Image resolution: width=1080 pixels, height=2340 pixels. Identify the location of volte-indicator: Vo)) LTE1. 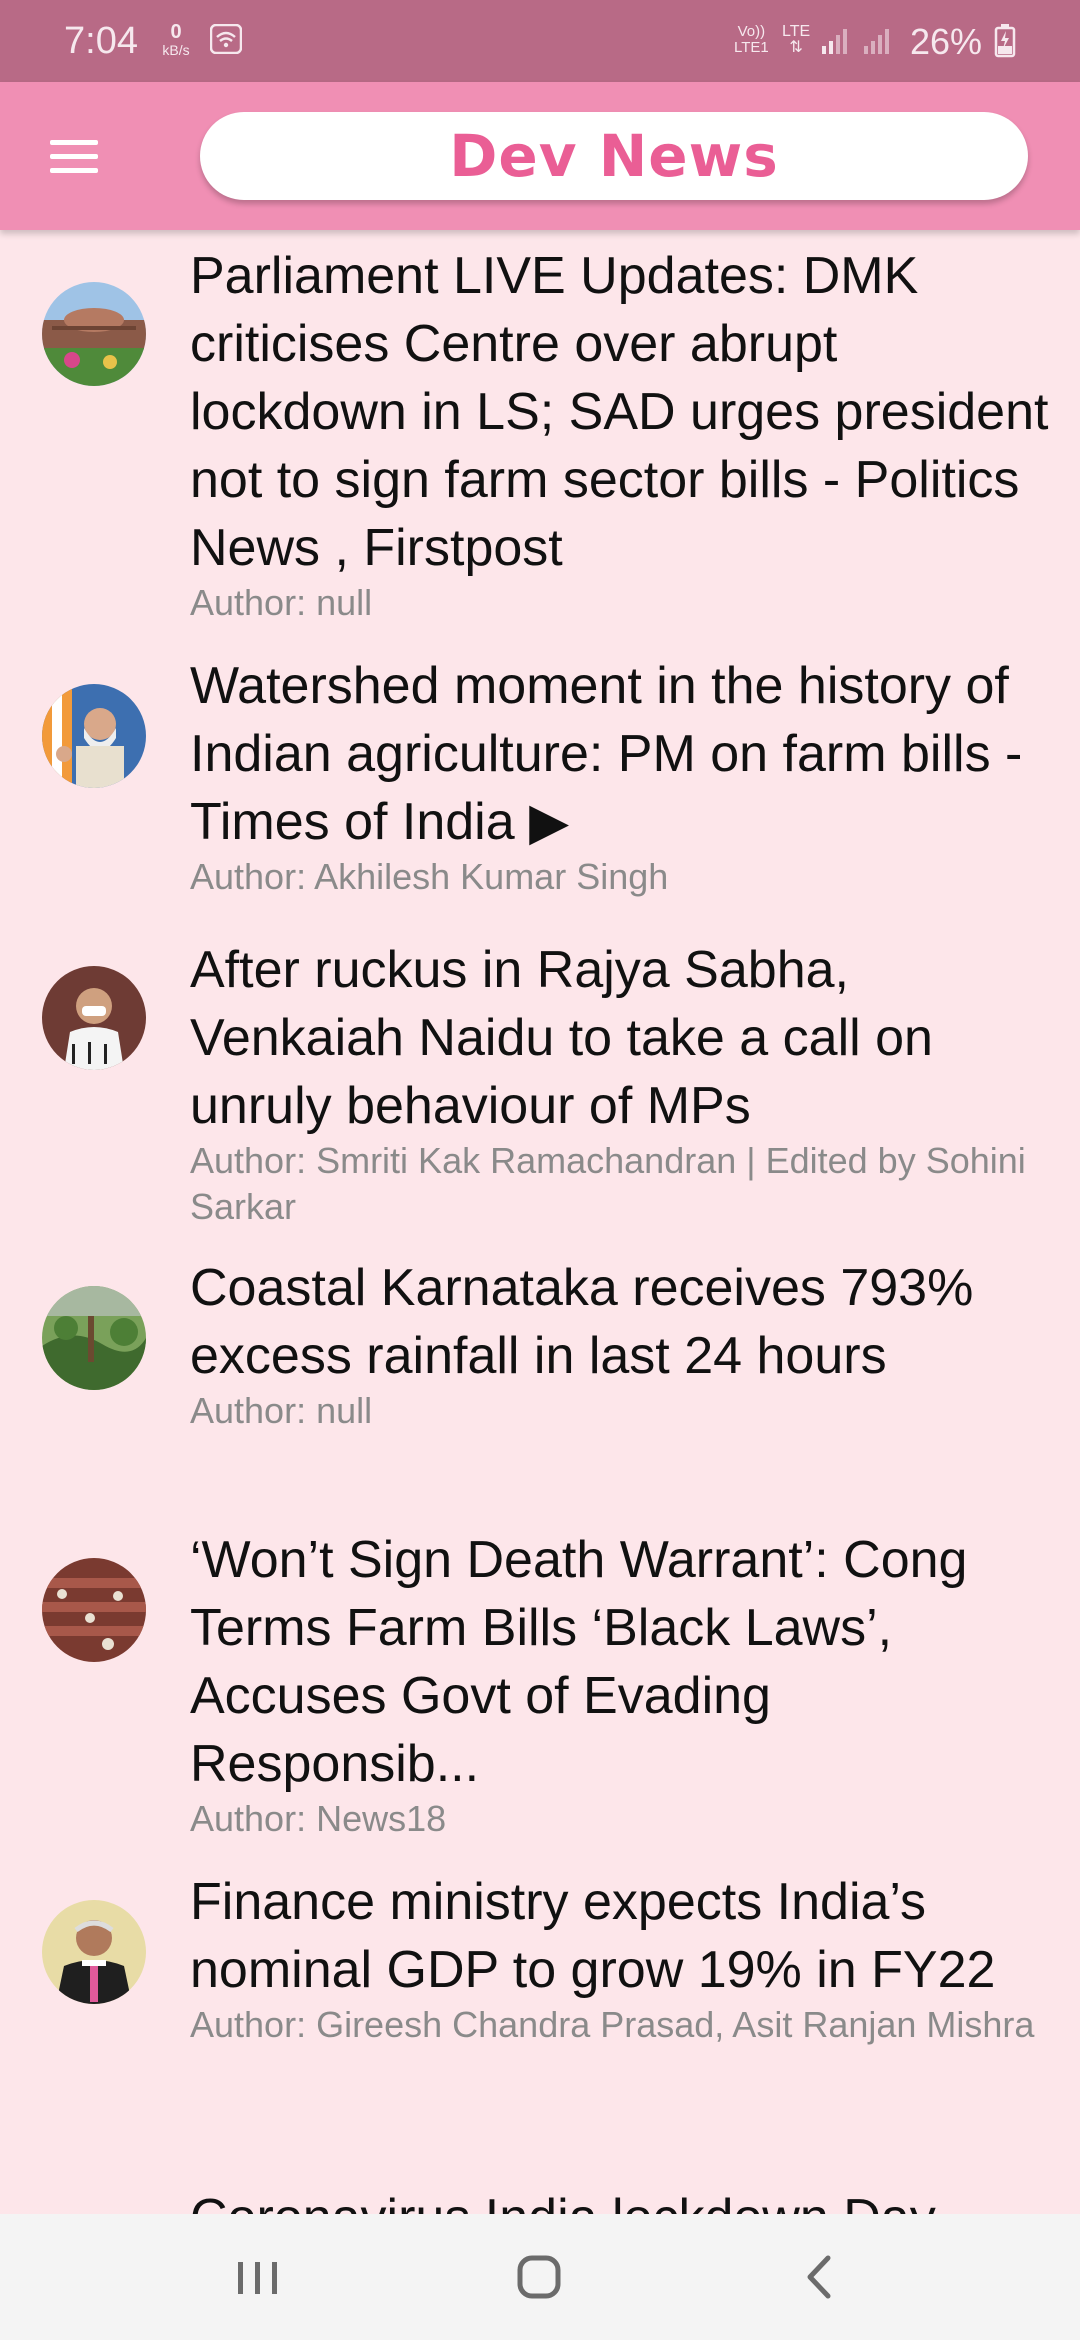
(751, 40).